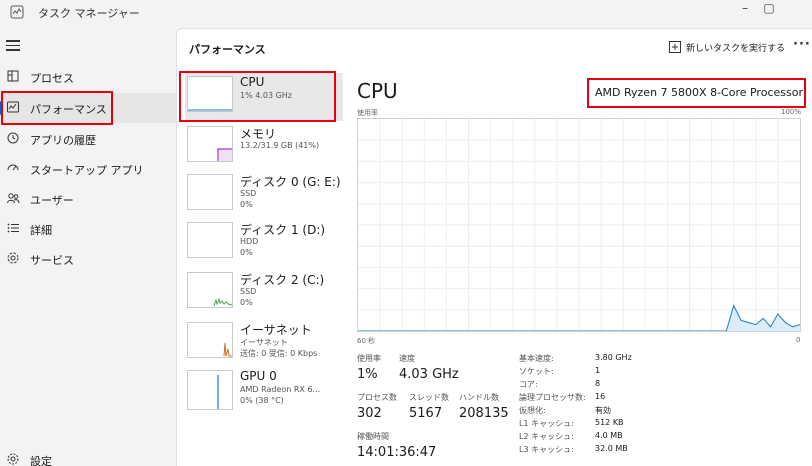 The width and height of the screenshot is (812, 466). What do you see at coordinates (600, 396) in the screenshot?
I see `spec-value: 16` at bounding box center [600, 396].